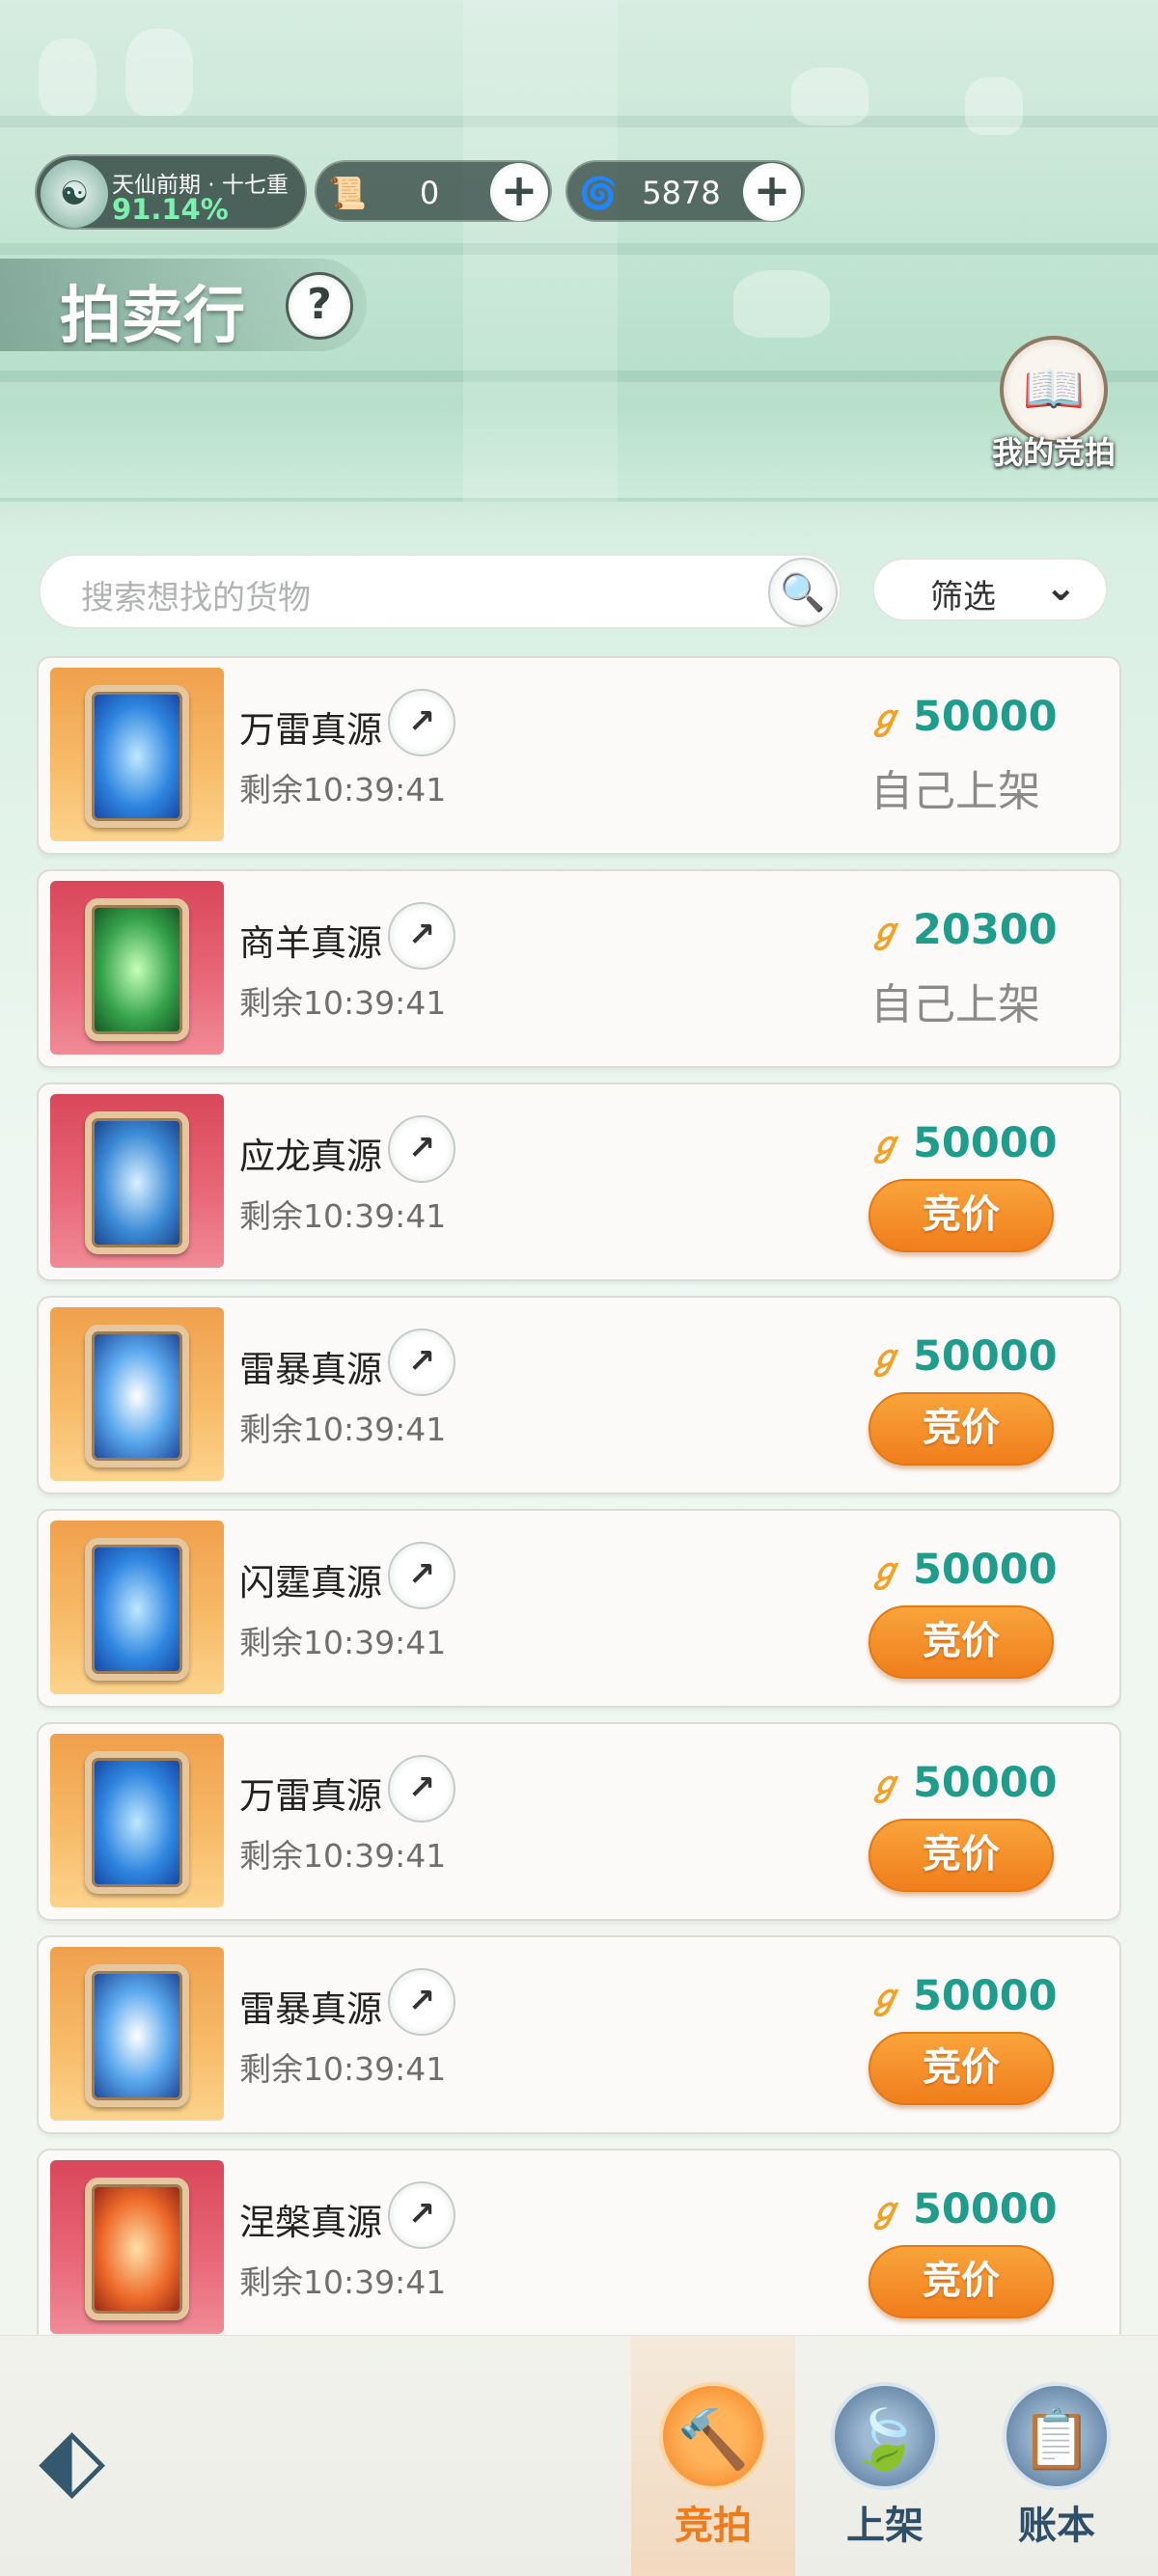  Describe the element at coordinates (519, 192) in the screenshot. I see `add-scroll-button: +` at that location.